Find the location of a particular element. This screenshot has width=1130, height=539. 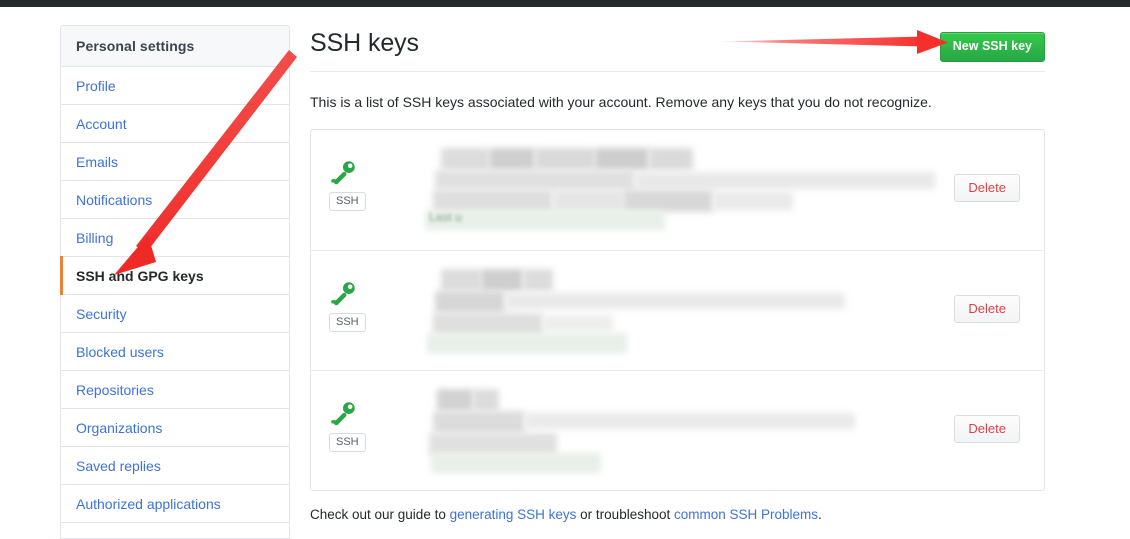

sidebar-item-label: Organizations is located at coordinates (119, 427).